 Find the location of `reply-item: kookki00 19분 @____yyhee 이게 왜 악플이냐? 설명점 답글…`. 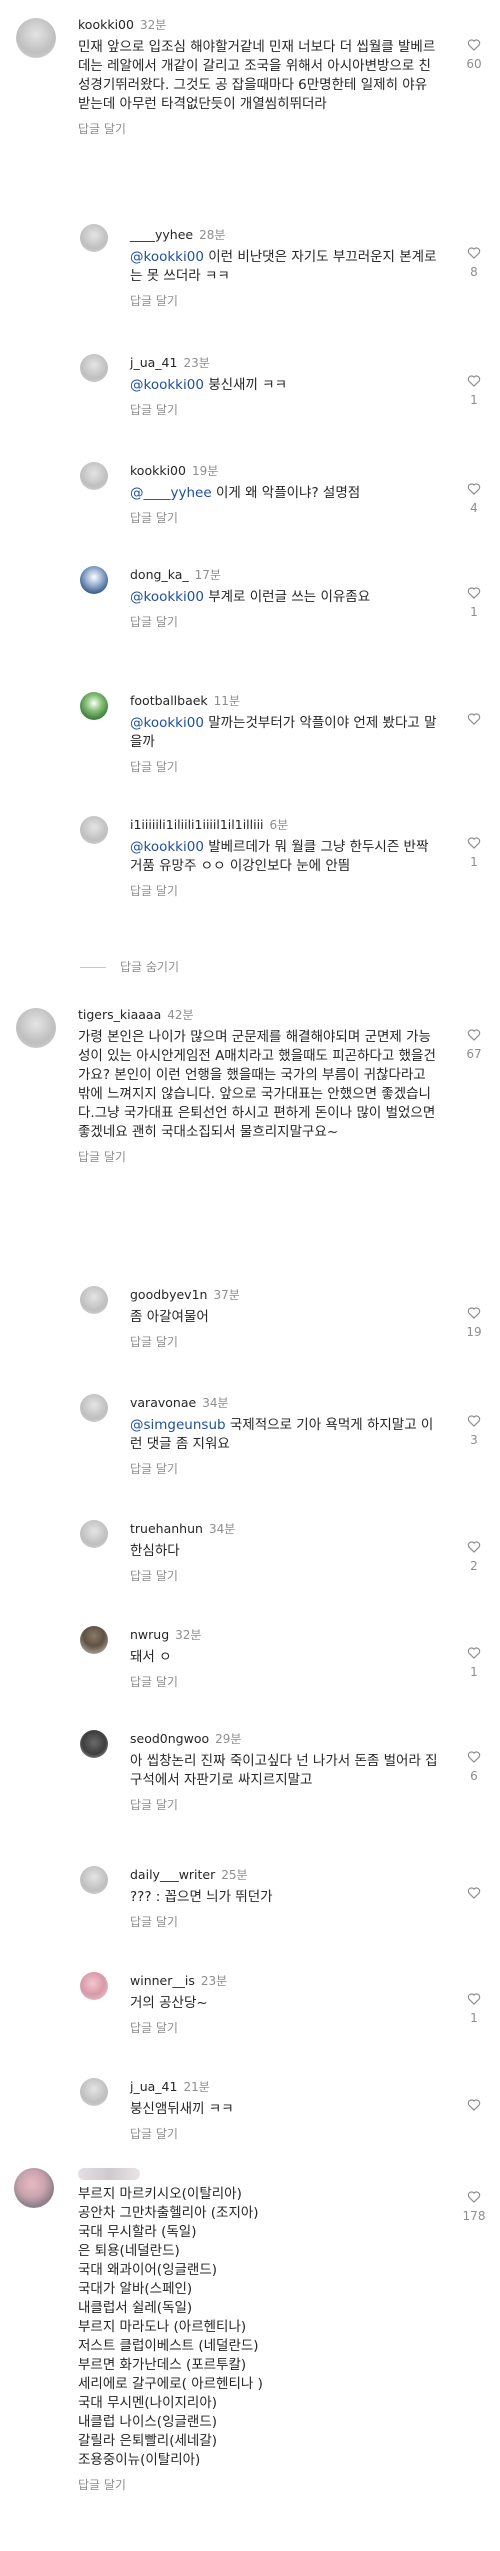

reply-item: kookki00 19분 @____yyhee 이게 왜 악플이냐? 설명점 답글… is located at coordinates (250, 493).